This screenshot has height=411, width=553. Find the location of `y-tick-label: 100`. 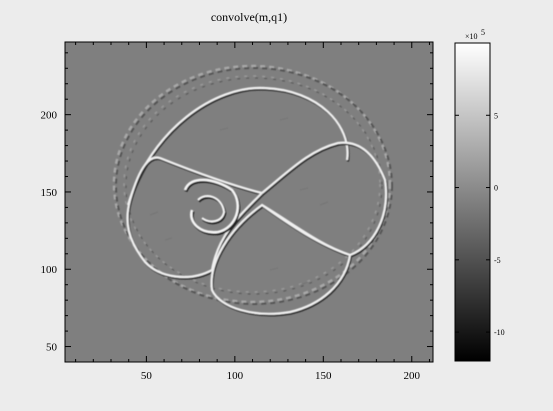

y-tick-label: 100 is located at coordinates (49, 270).